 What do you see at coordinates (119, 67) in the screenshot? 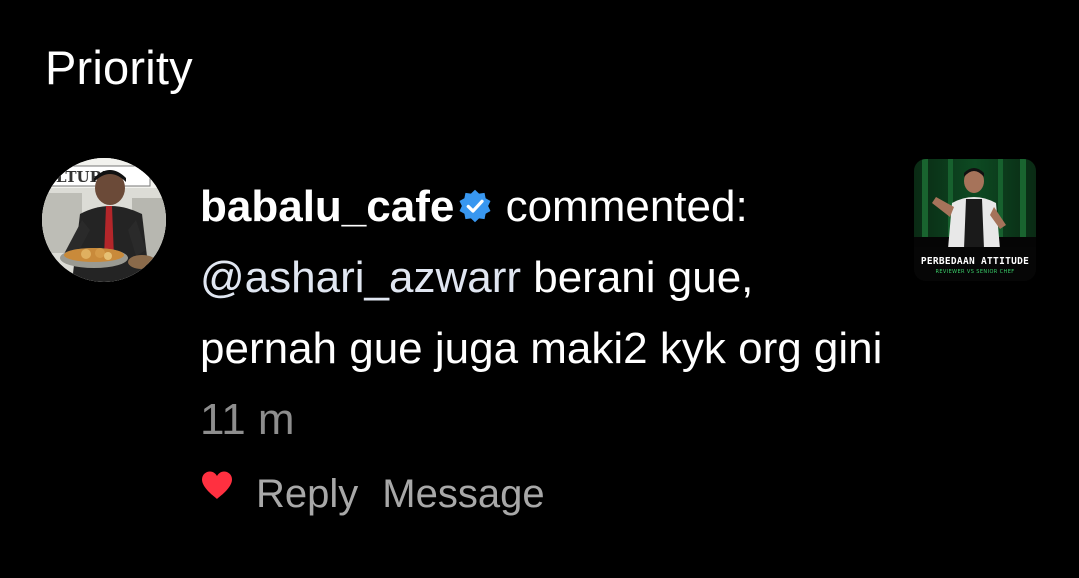
I see `section-title: Priority` at bounding box center [119, 67].